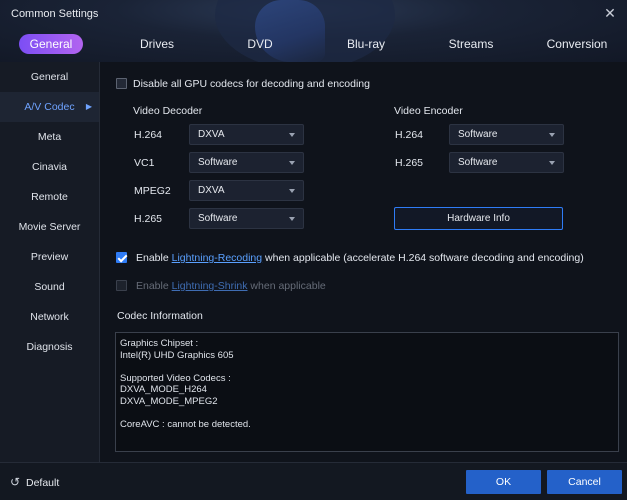 Image resolution: width=627 pixels, height=500 pixels. I want to click on encoder-h264-value: Software, so click(478, 134).